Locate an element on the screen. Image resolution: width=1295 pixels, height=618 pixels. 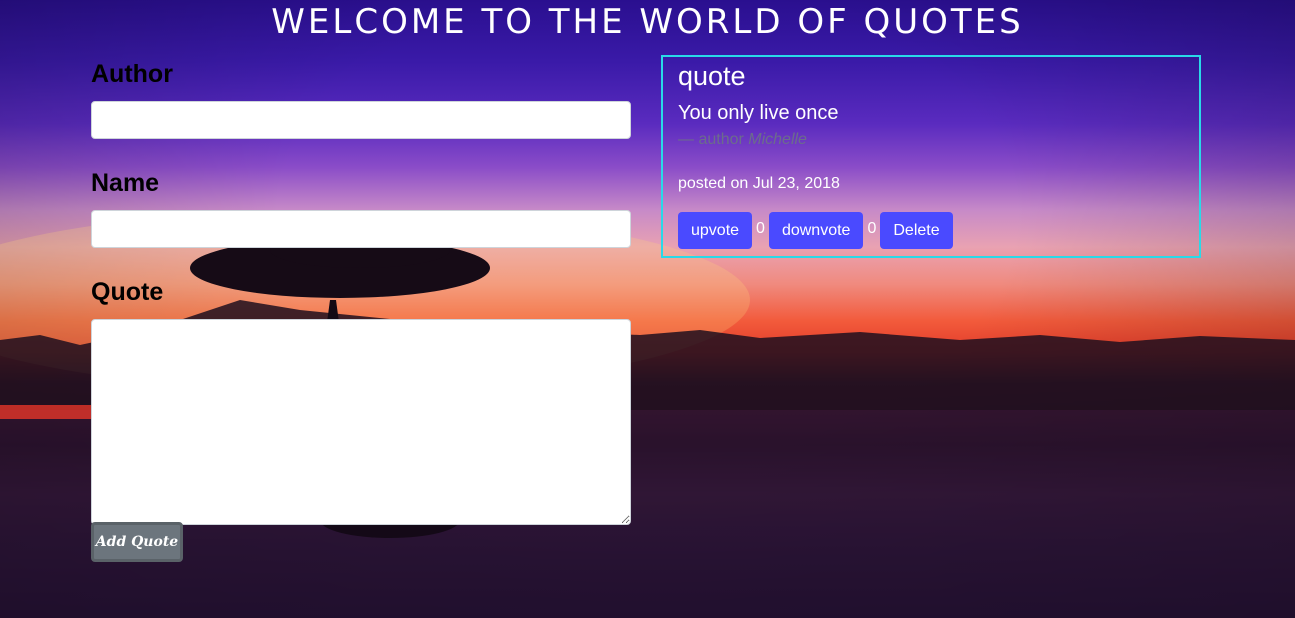
quote-label: Quote is located at coordinates (127, 292).